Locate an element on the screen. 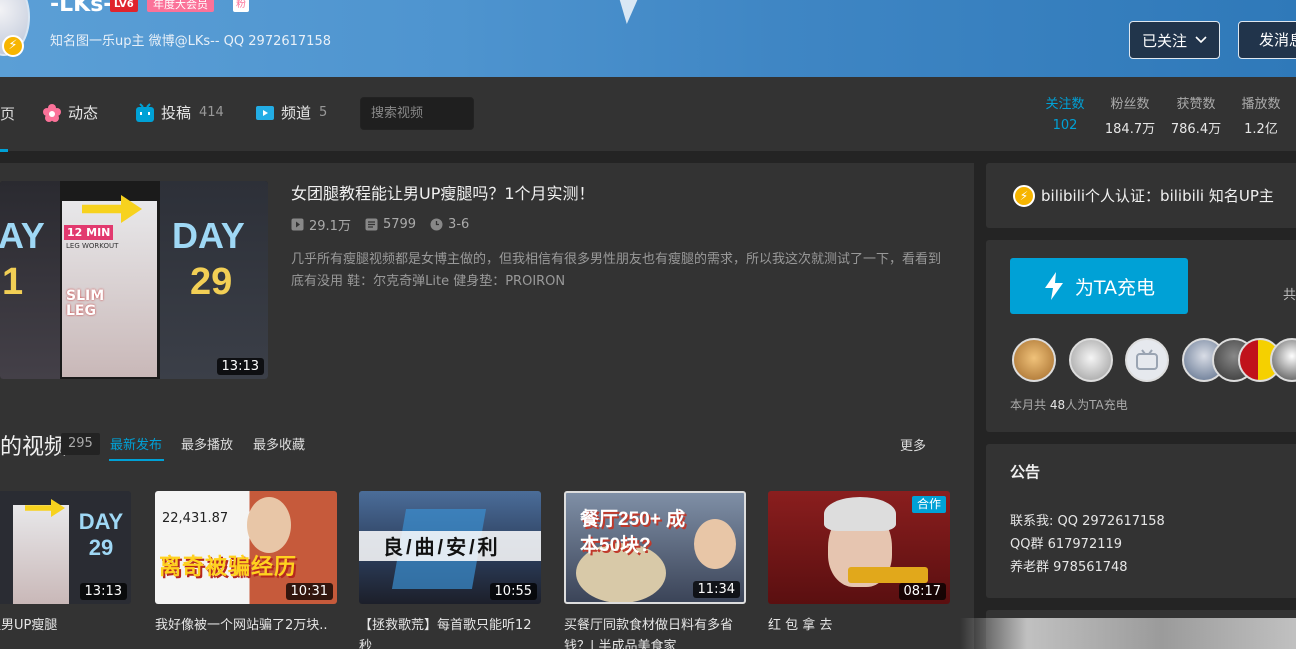 Image resolution: width=1296 pixels, height=649 pixels. video-duration: 13:13 is located at coordinates (103, 591).